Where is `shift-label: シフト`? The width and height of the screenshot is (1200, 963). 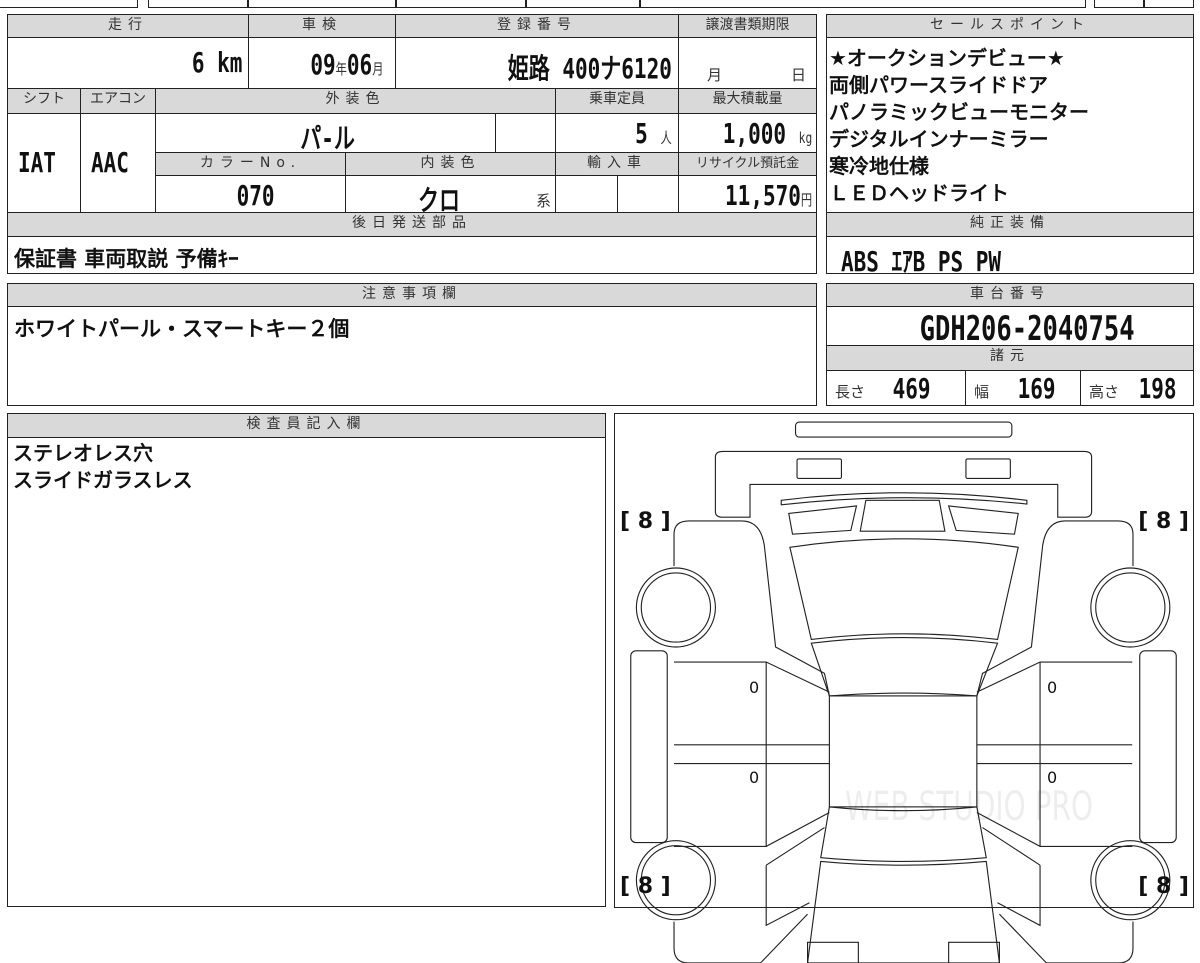
shift-label: シフト is located at coordinates (44, 101).